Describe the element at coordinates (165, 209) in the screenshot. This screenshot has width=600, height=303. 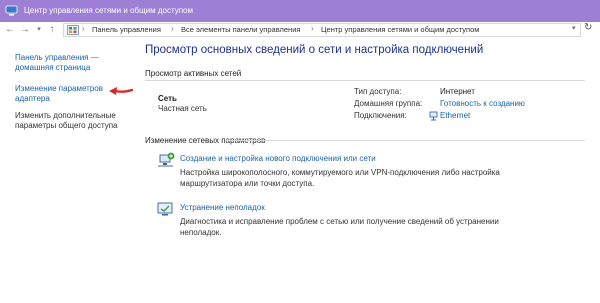
I see `troubleshoot-icon` at that location.